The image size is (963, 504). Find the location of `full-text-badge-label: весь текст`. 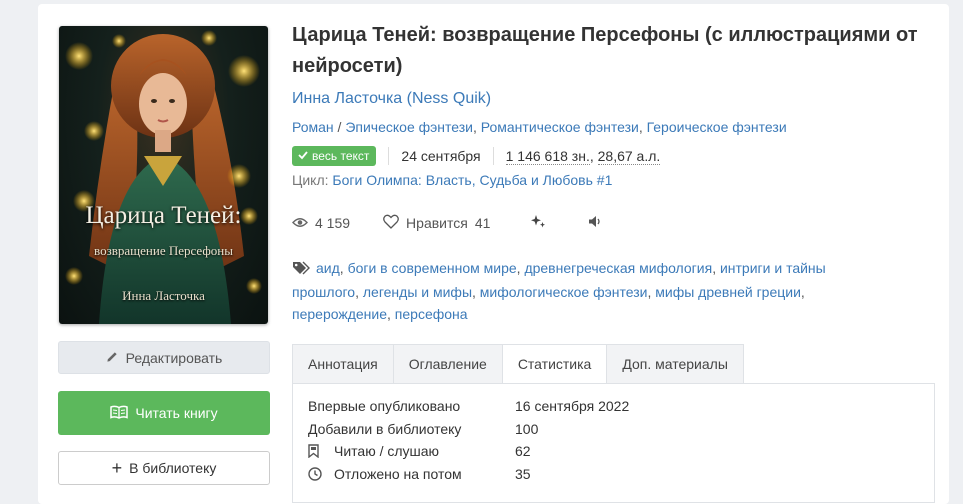

full-text-badge-label: весь текст is located at coordinates (341, 156).